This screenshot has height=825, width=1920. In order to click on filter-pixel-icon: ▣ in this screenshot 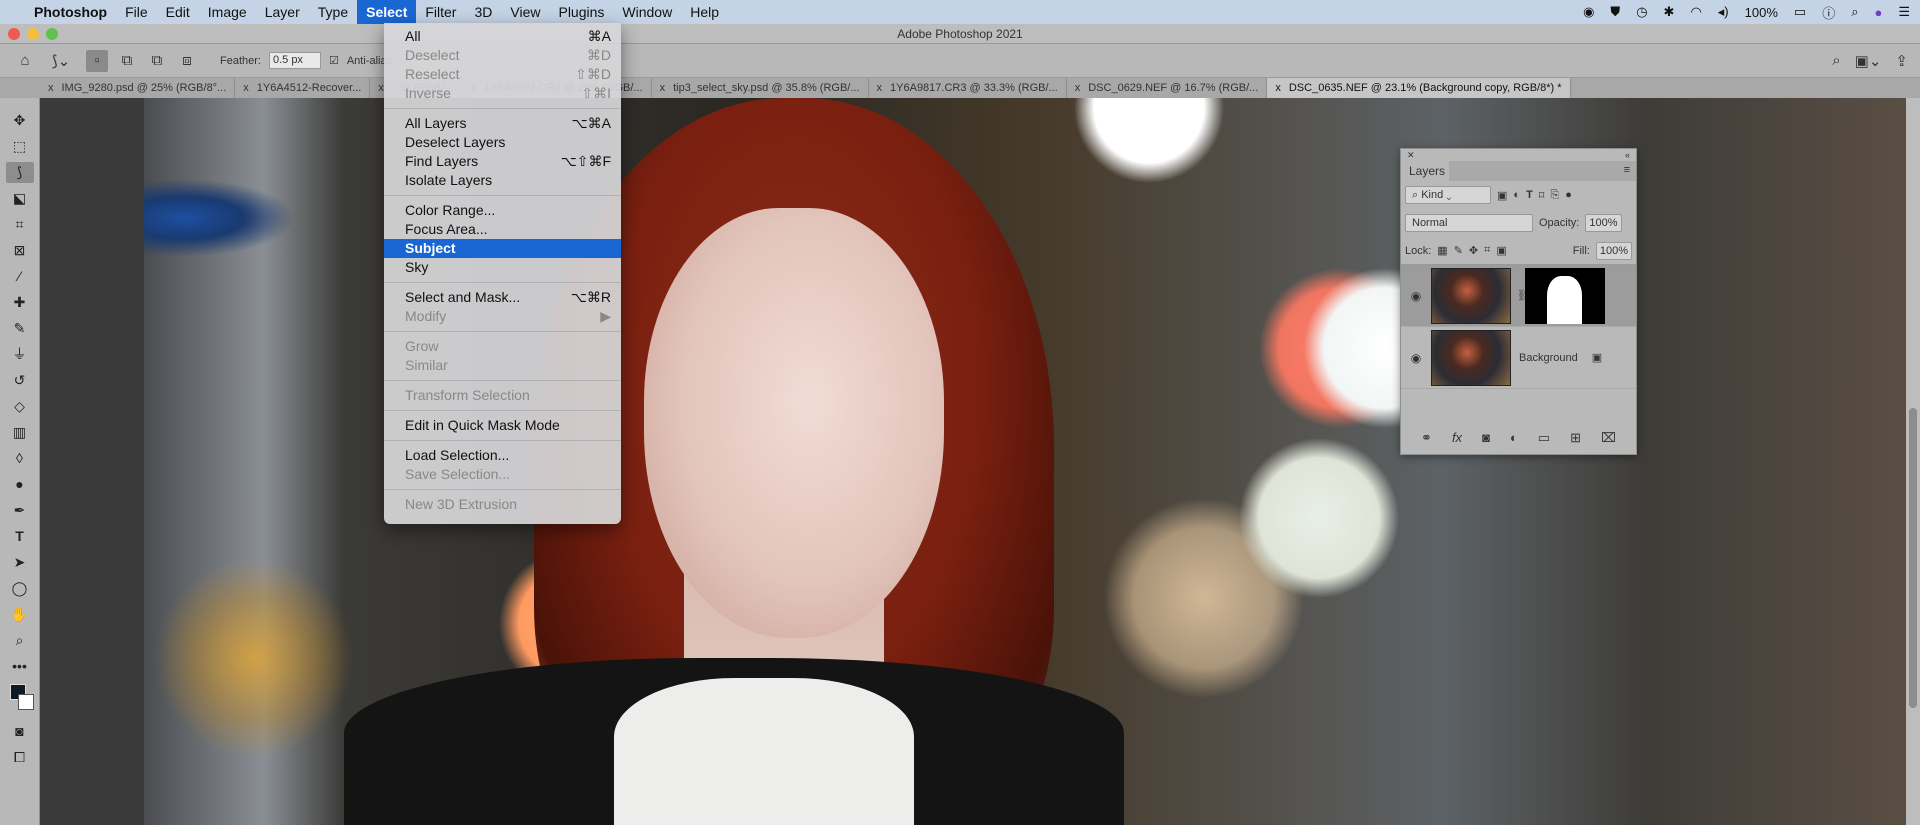, I will do `click(1502, 195)`.